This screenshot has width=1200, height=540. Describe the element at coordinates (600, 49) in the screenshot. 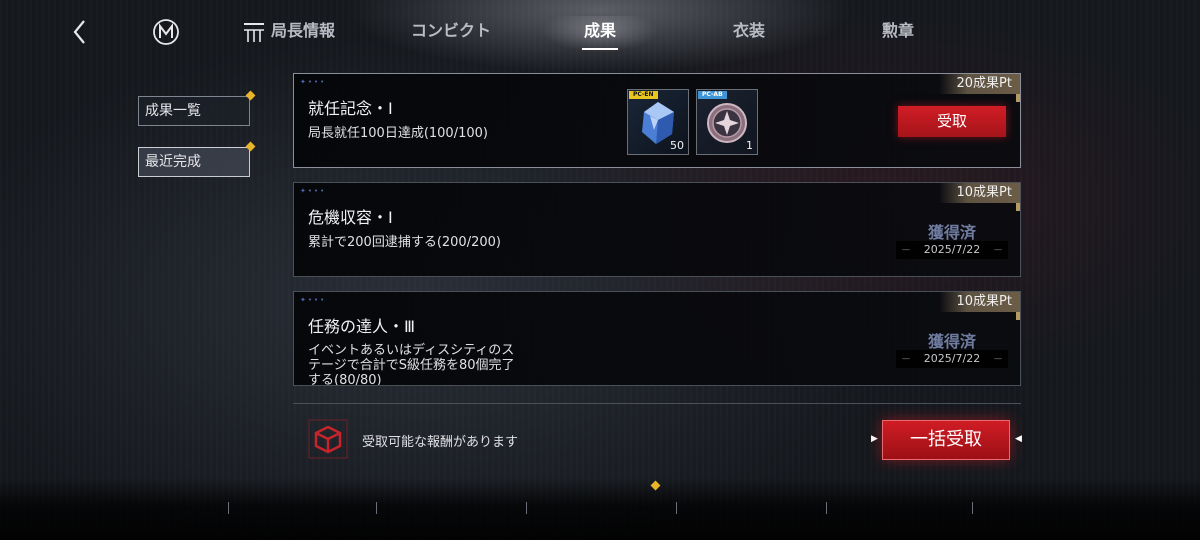

I see `active-tab-underline` at that location.